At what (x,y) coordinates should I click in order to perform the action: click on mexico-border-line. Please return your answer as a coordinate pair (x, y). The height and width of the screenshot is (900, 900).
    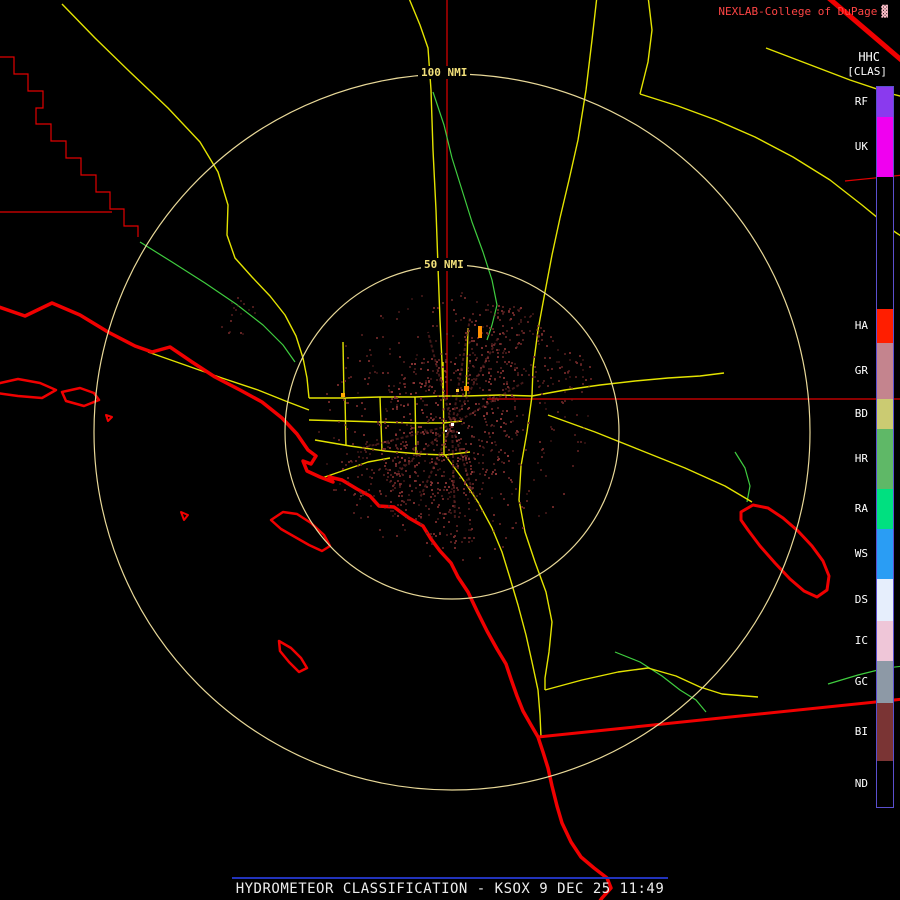
    Looking at the image, I should click on (718, 718).